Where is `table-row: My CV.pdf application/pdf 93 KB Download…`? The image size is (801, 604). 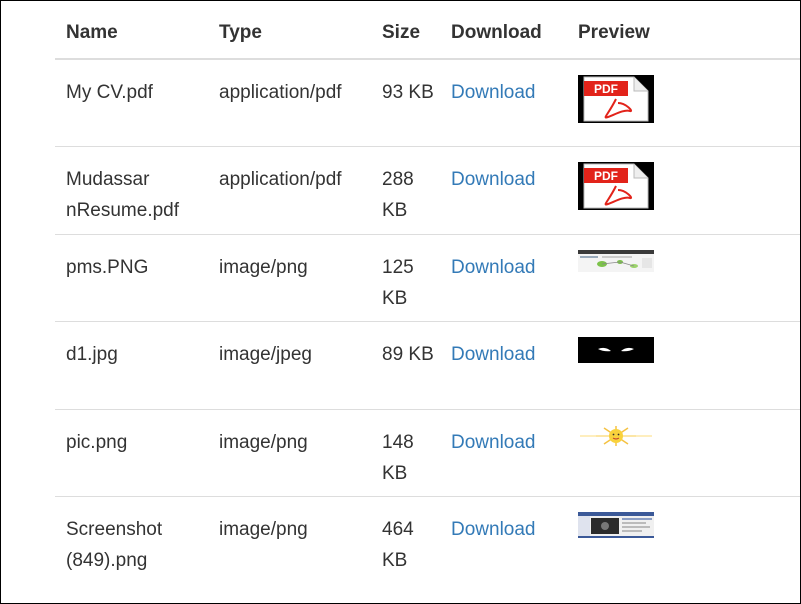 table-row: My CV.pdf application/pdf 93 KB Download… is located at coordinates (427, 102).